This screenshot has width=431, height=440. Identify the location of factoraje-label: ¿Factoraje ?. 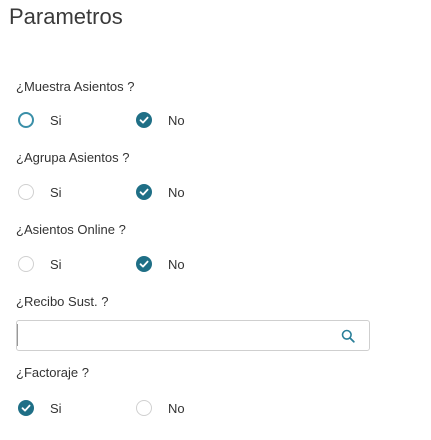
(52, 372).